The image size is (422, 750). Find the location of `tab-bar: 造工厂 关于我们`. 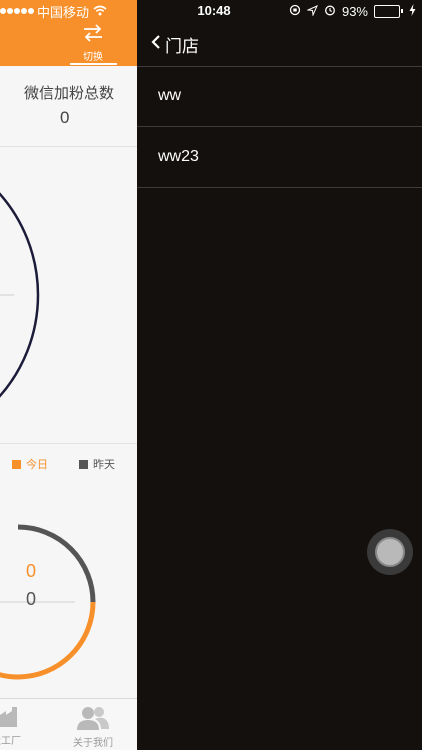

tab-bar: 造工厂 关于我们 is located at coordinates (68, 724).